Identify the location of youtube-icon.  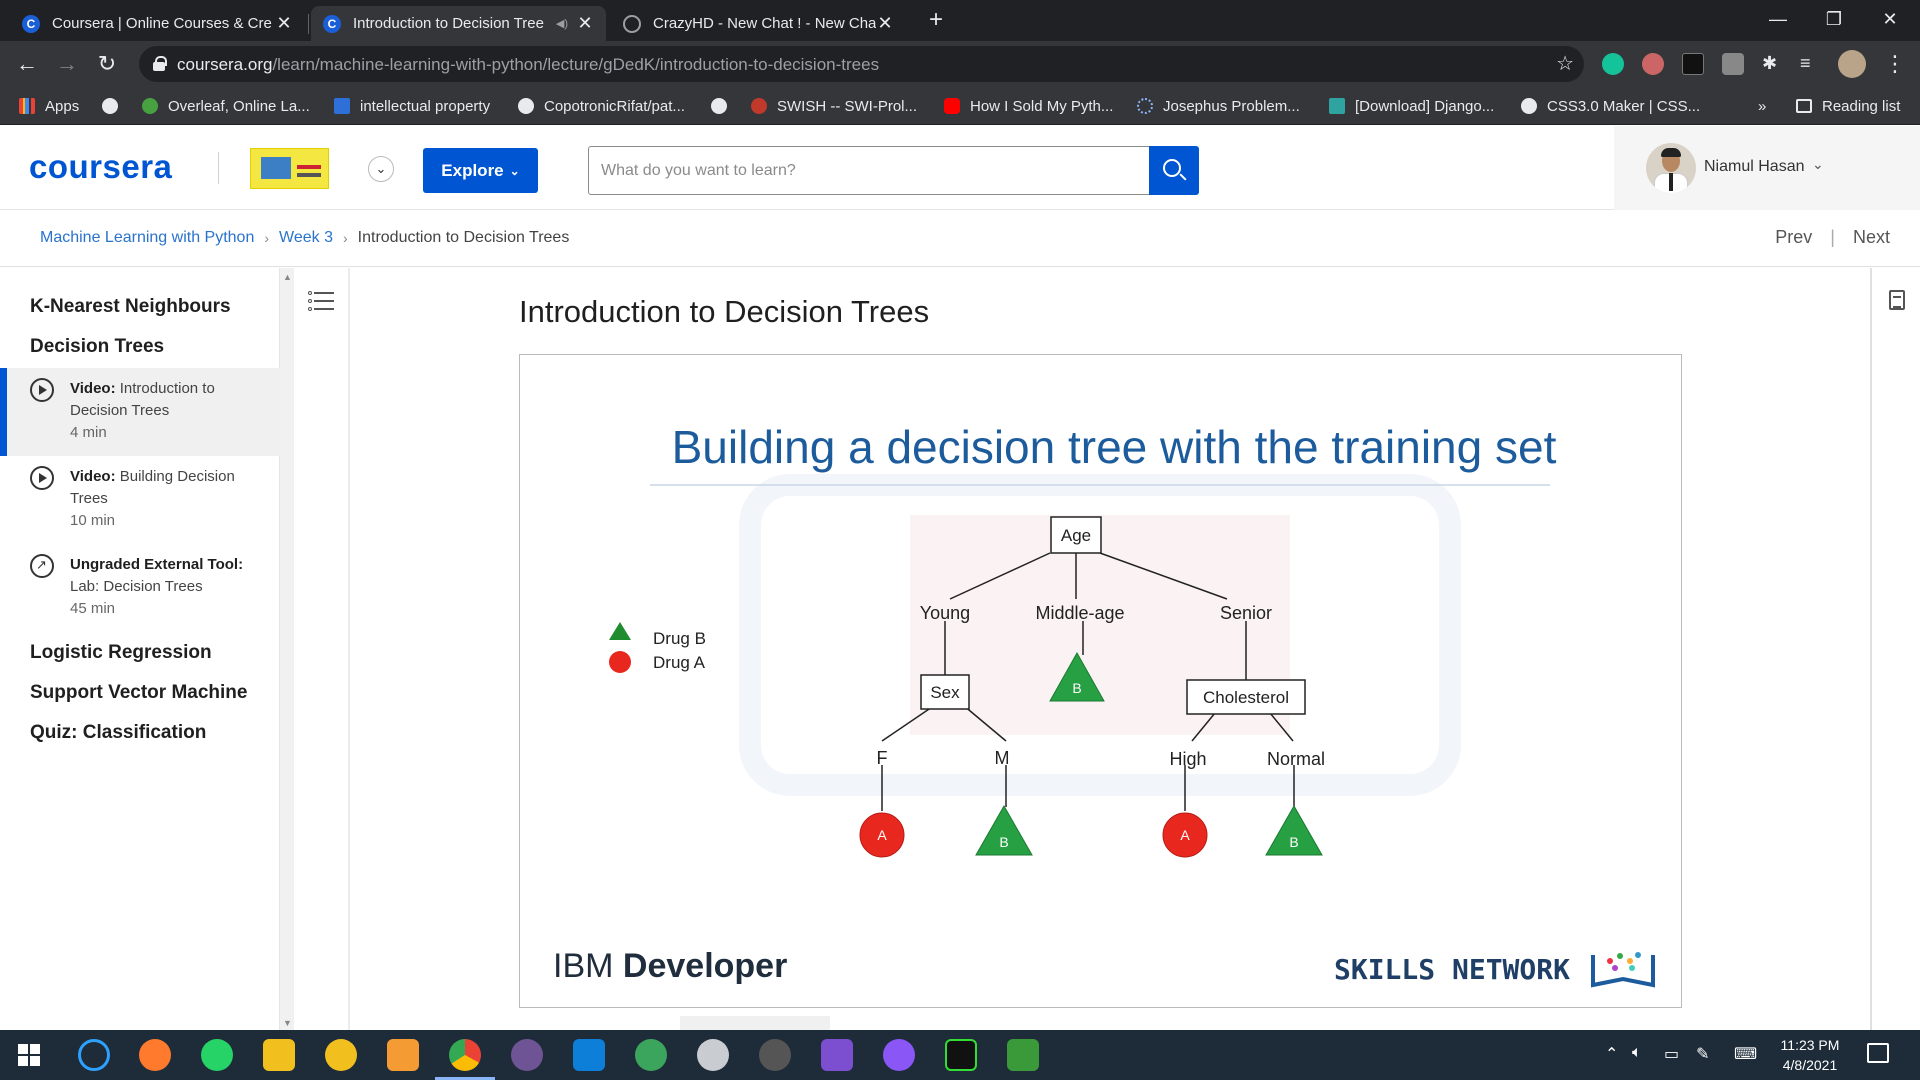
(952, 106).